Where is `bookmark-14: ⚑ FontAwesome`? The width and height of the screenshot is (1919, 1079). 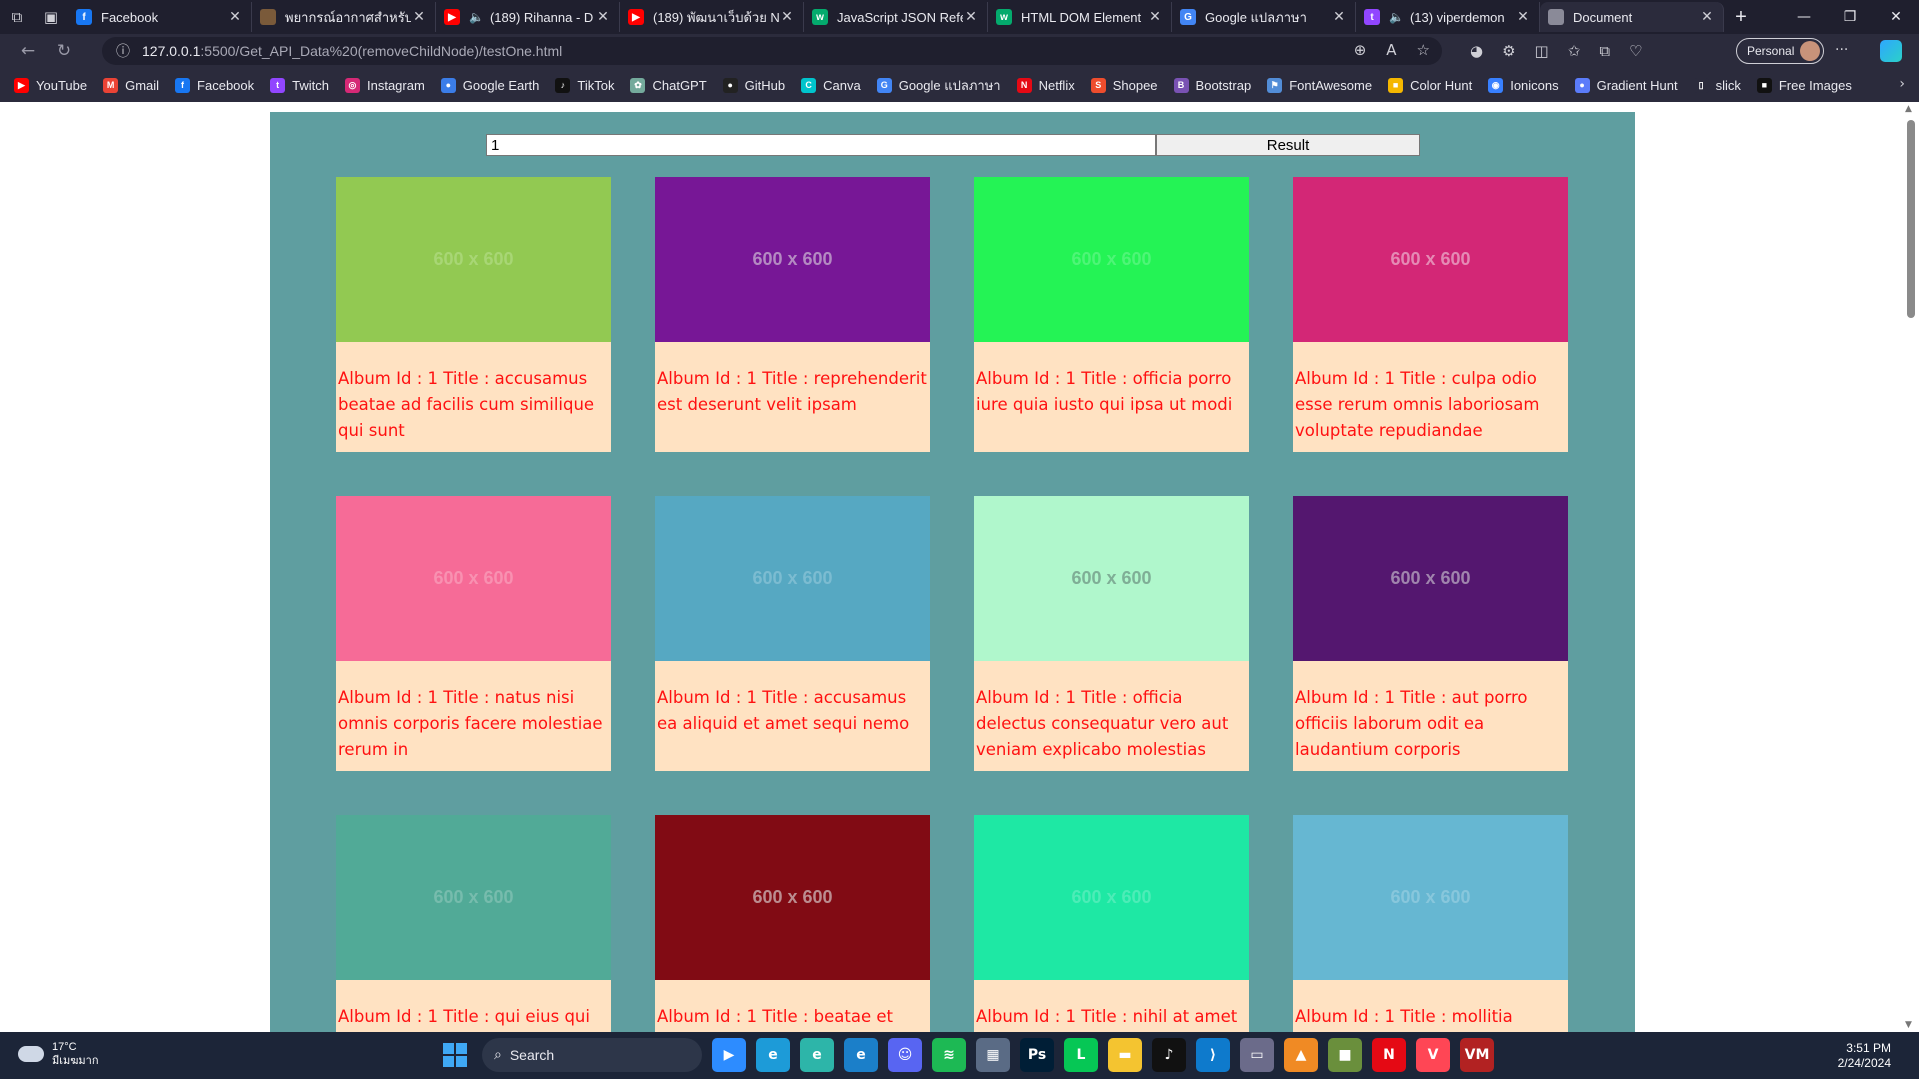 bookmark-14: ⚑ FontAwesome is located at coordinates (1319, 85).